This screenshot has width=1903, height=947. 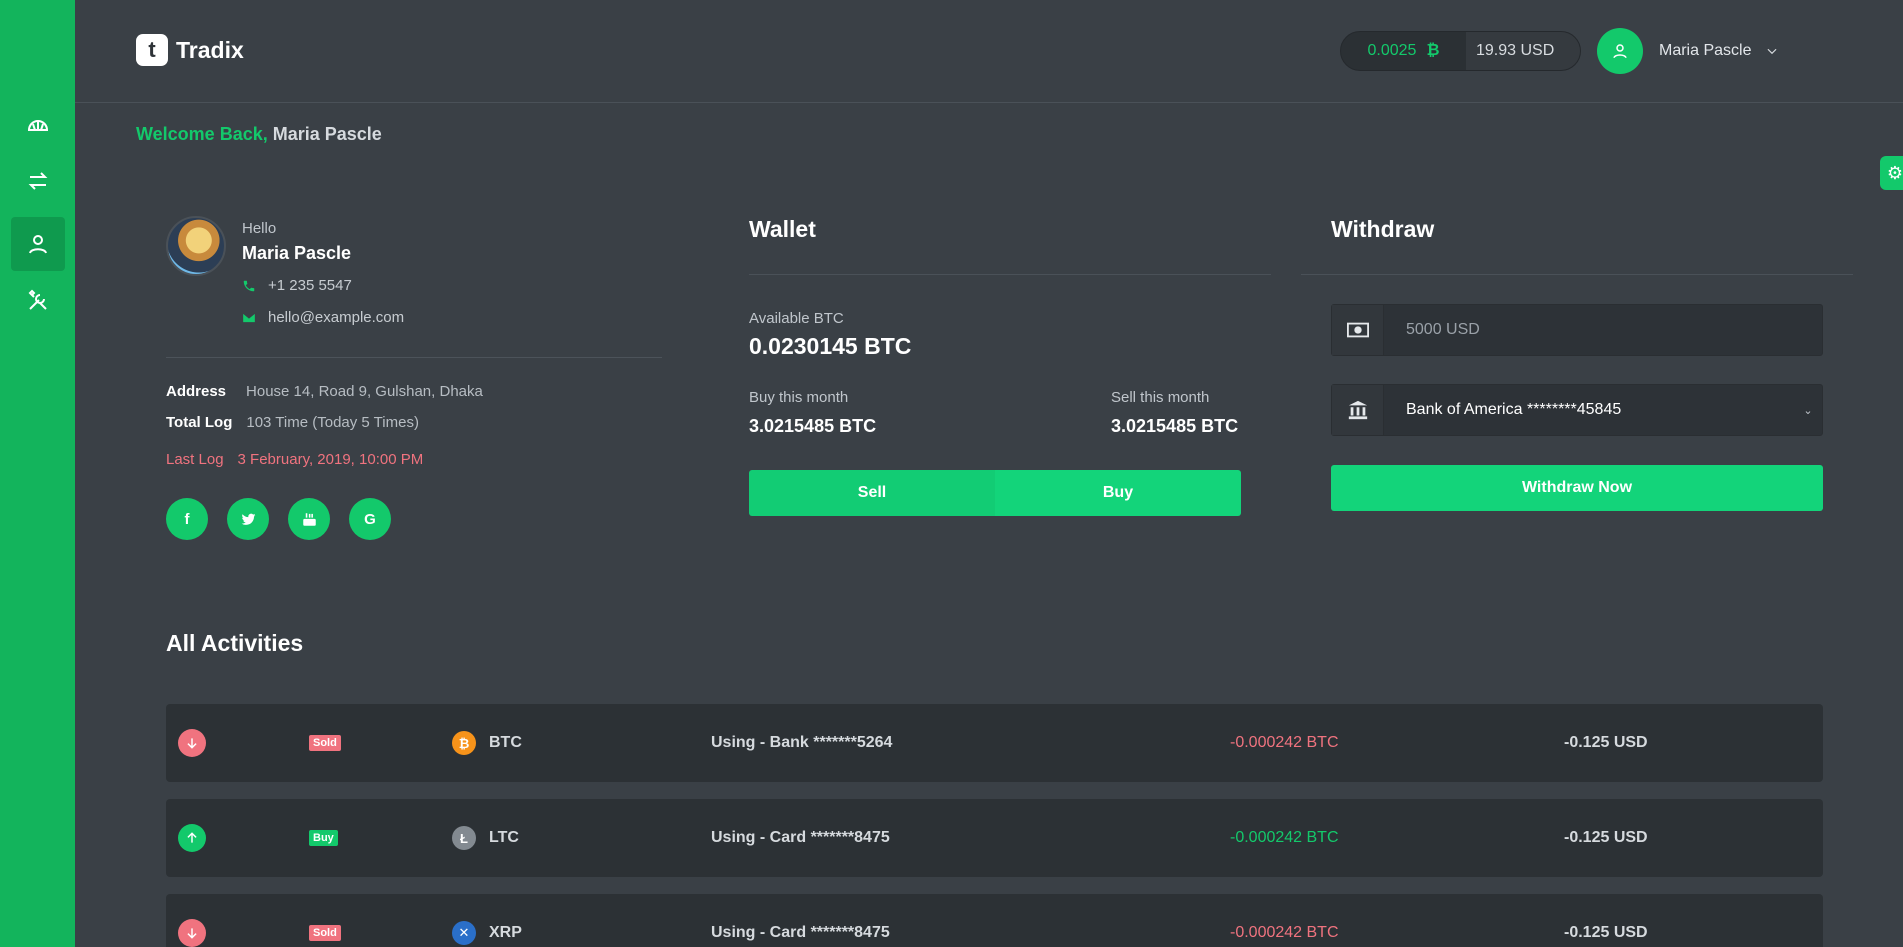 What do you see at coordinates (37, 473) in the screenshot?
I see `sidebar` at bounding box center [37, 473].